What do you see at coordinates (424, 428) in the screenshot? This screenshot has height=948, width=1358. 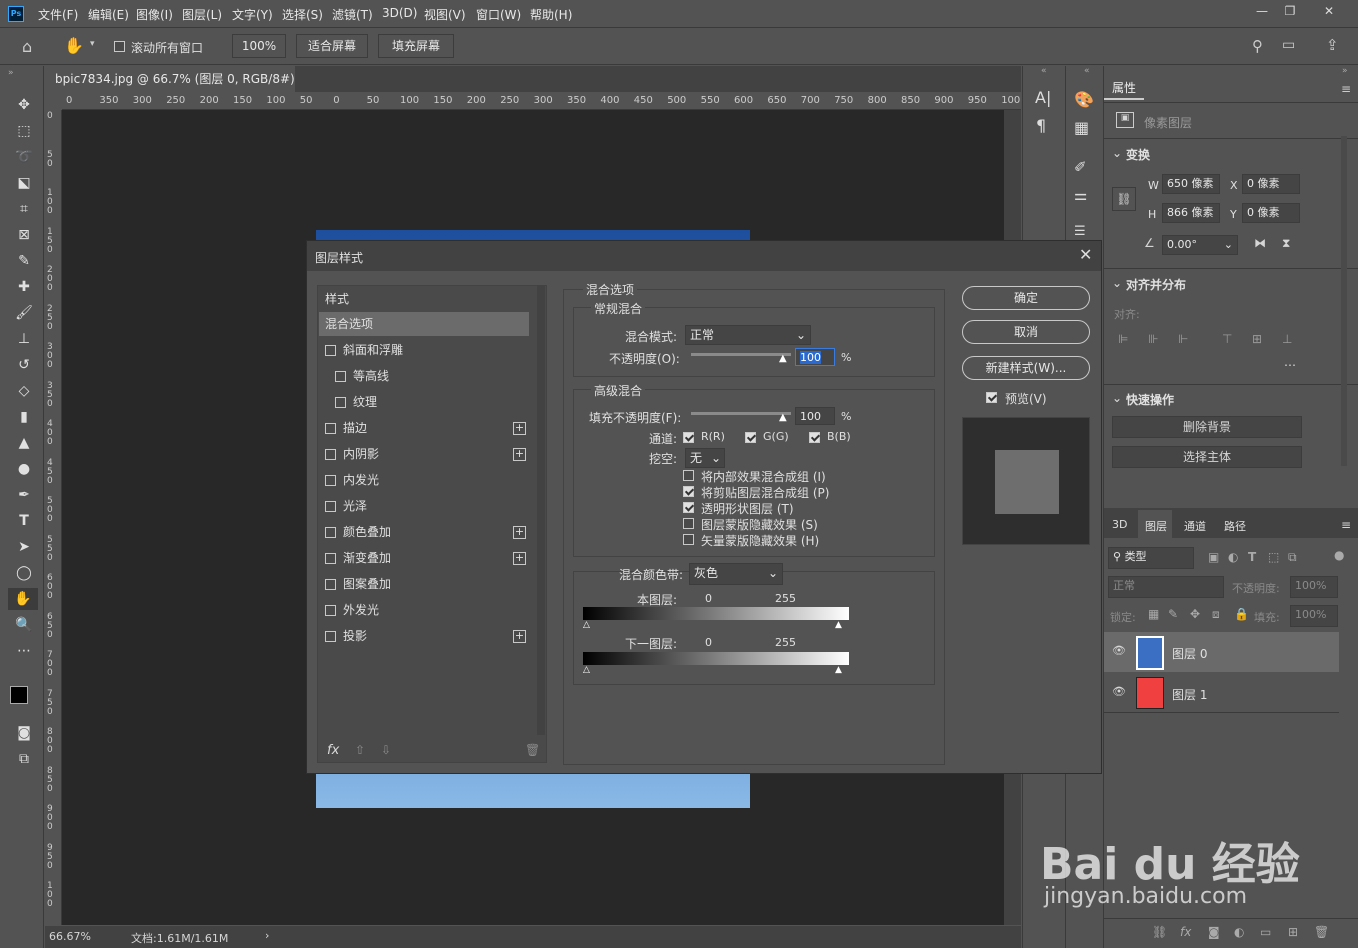 I see `style-item: 描边 +` at bounding box center [424, 428].